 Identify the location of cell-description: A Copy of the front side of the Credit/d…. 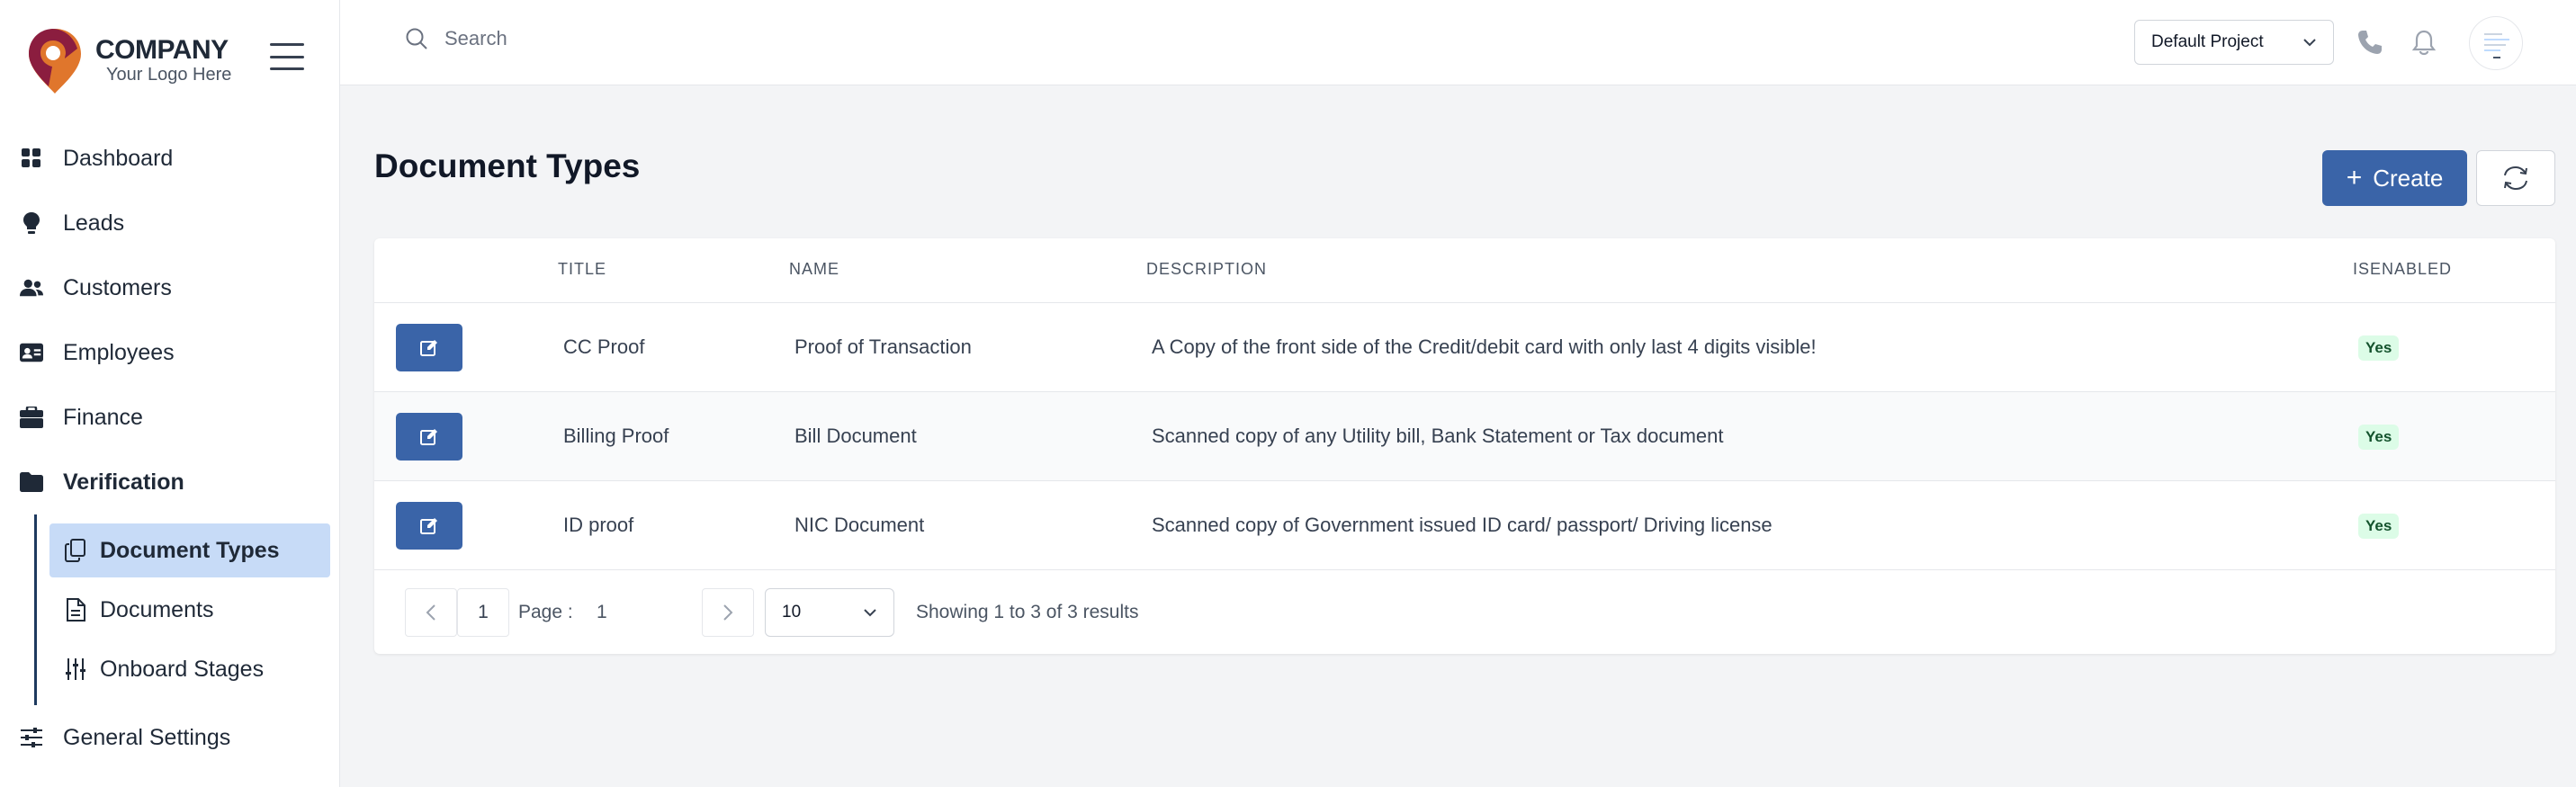
(1485, 346).